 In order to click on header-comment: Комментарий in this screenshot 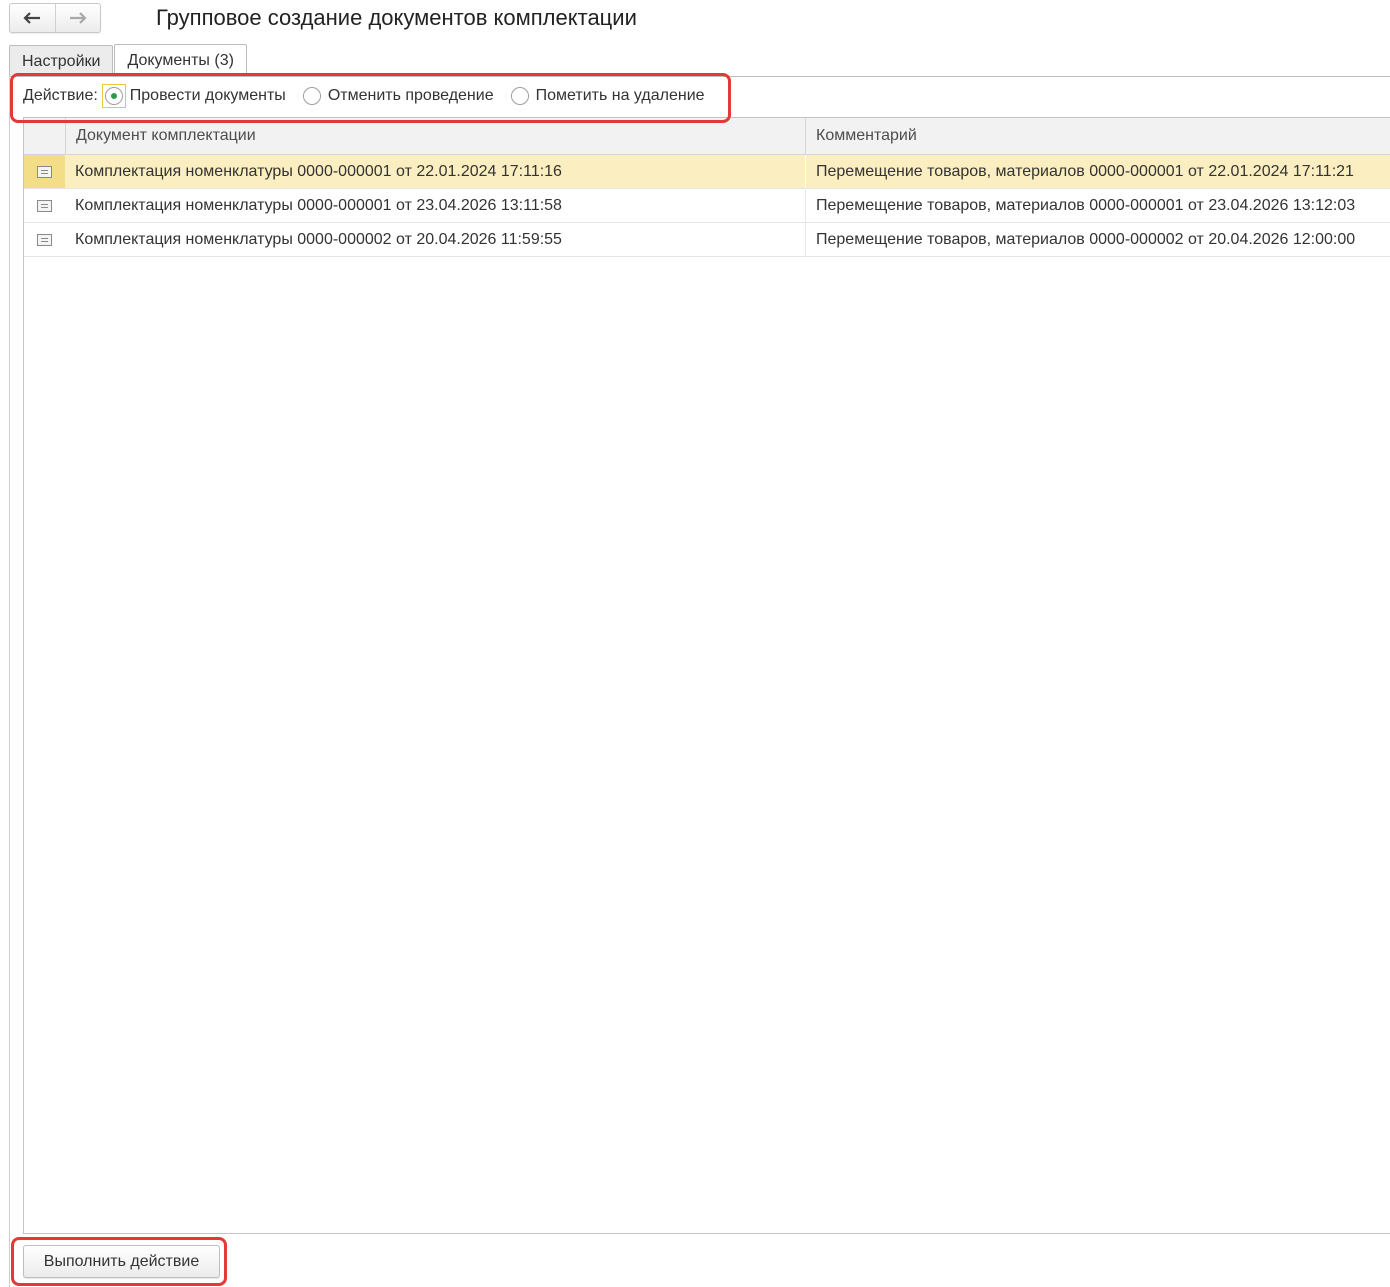, I will do `click(1097, 136)`.